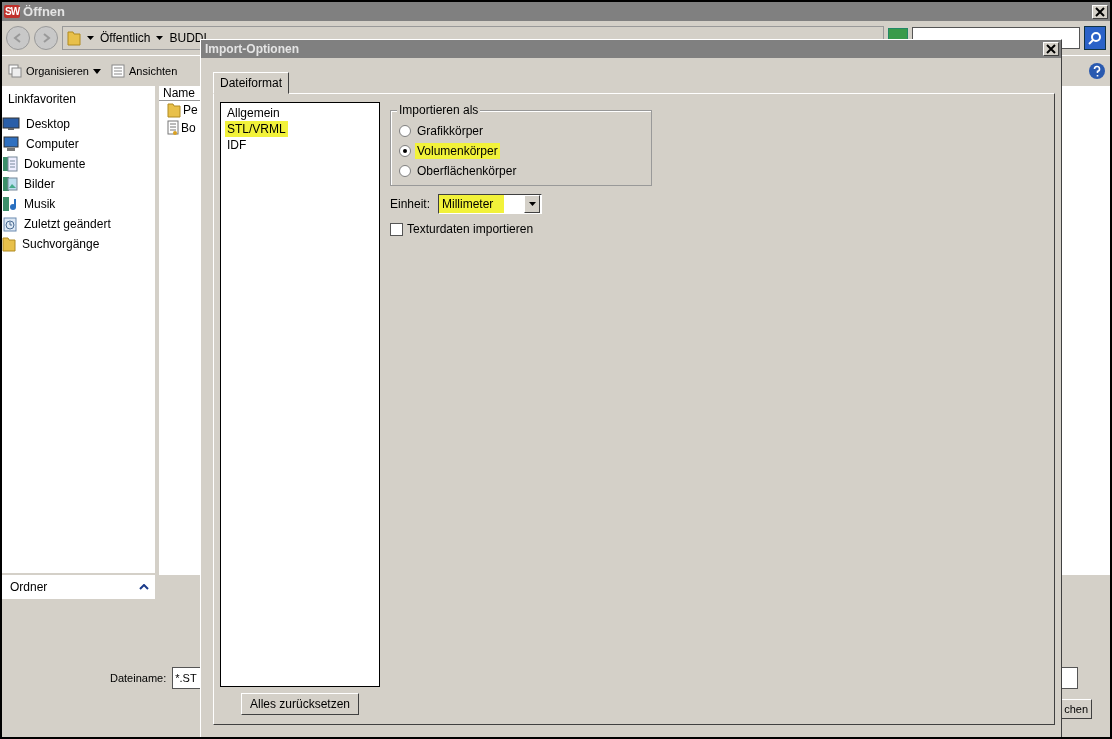 The width and height of the screenshot is (1112, 739). What do you see at coordinates (410, 204) in the screenshot?
I see `field-label: Einheit:` at bounding box center [410, 204].